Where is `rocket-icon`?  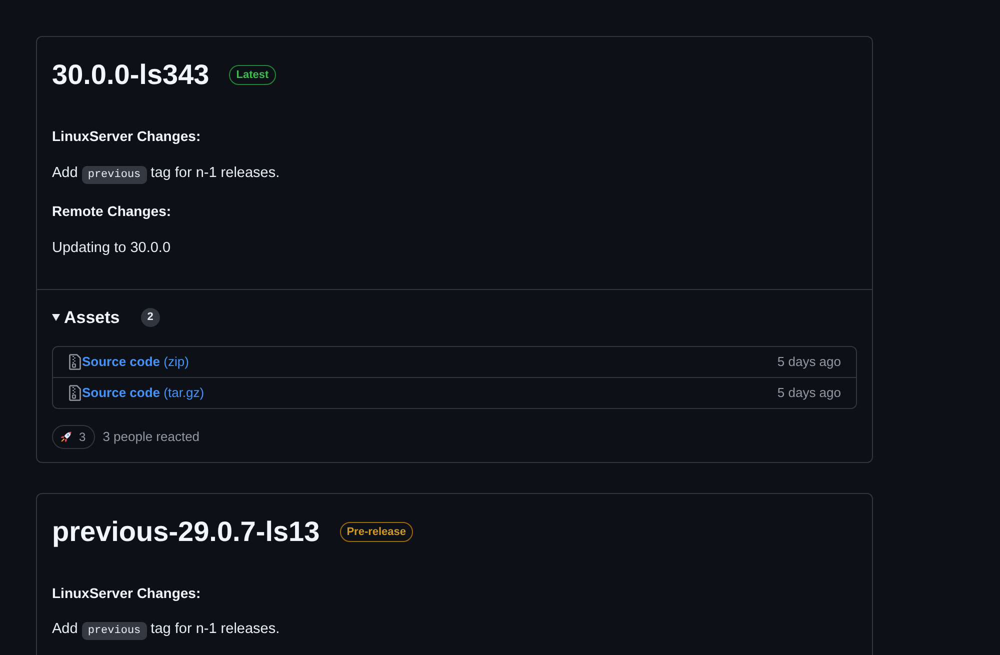
rocket-icon is located at coordinates (66, 436).